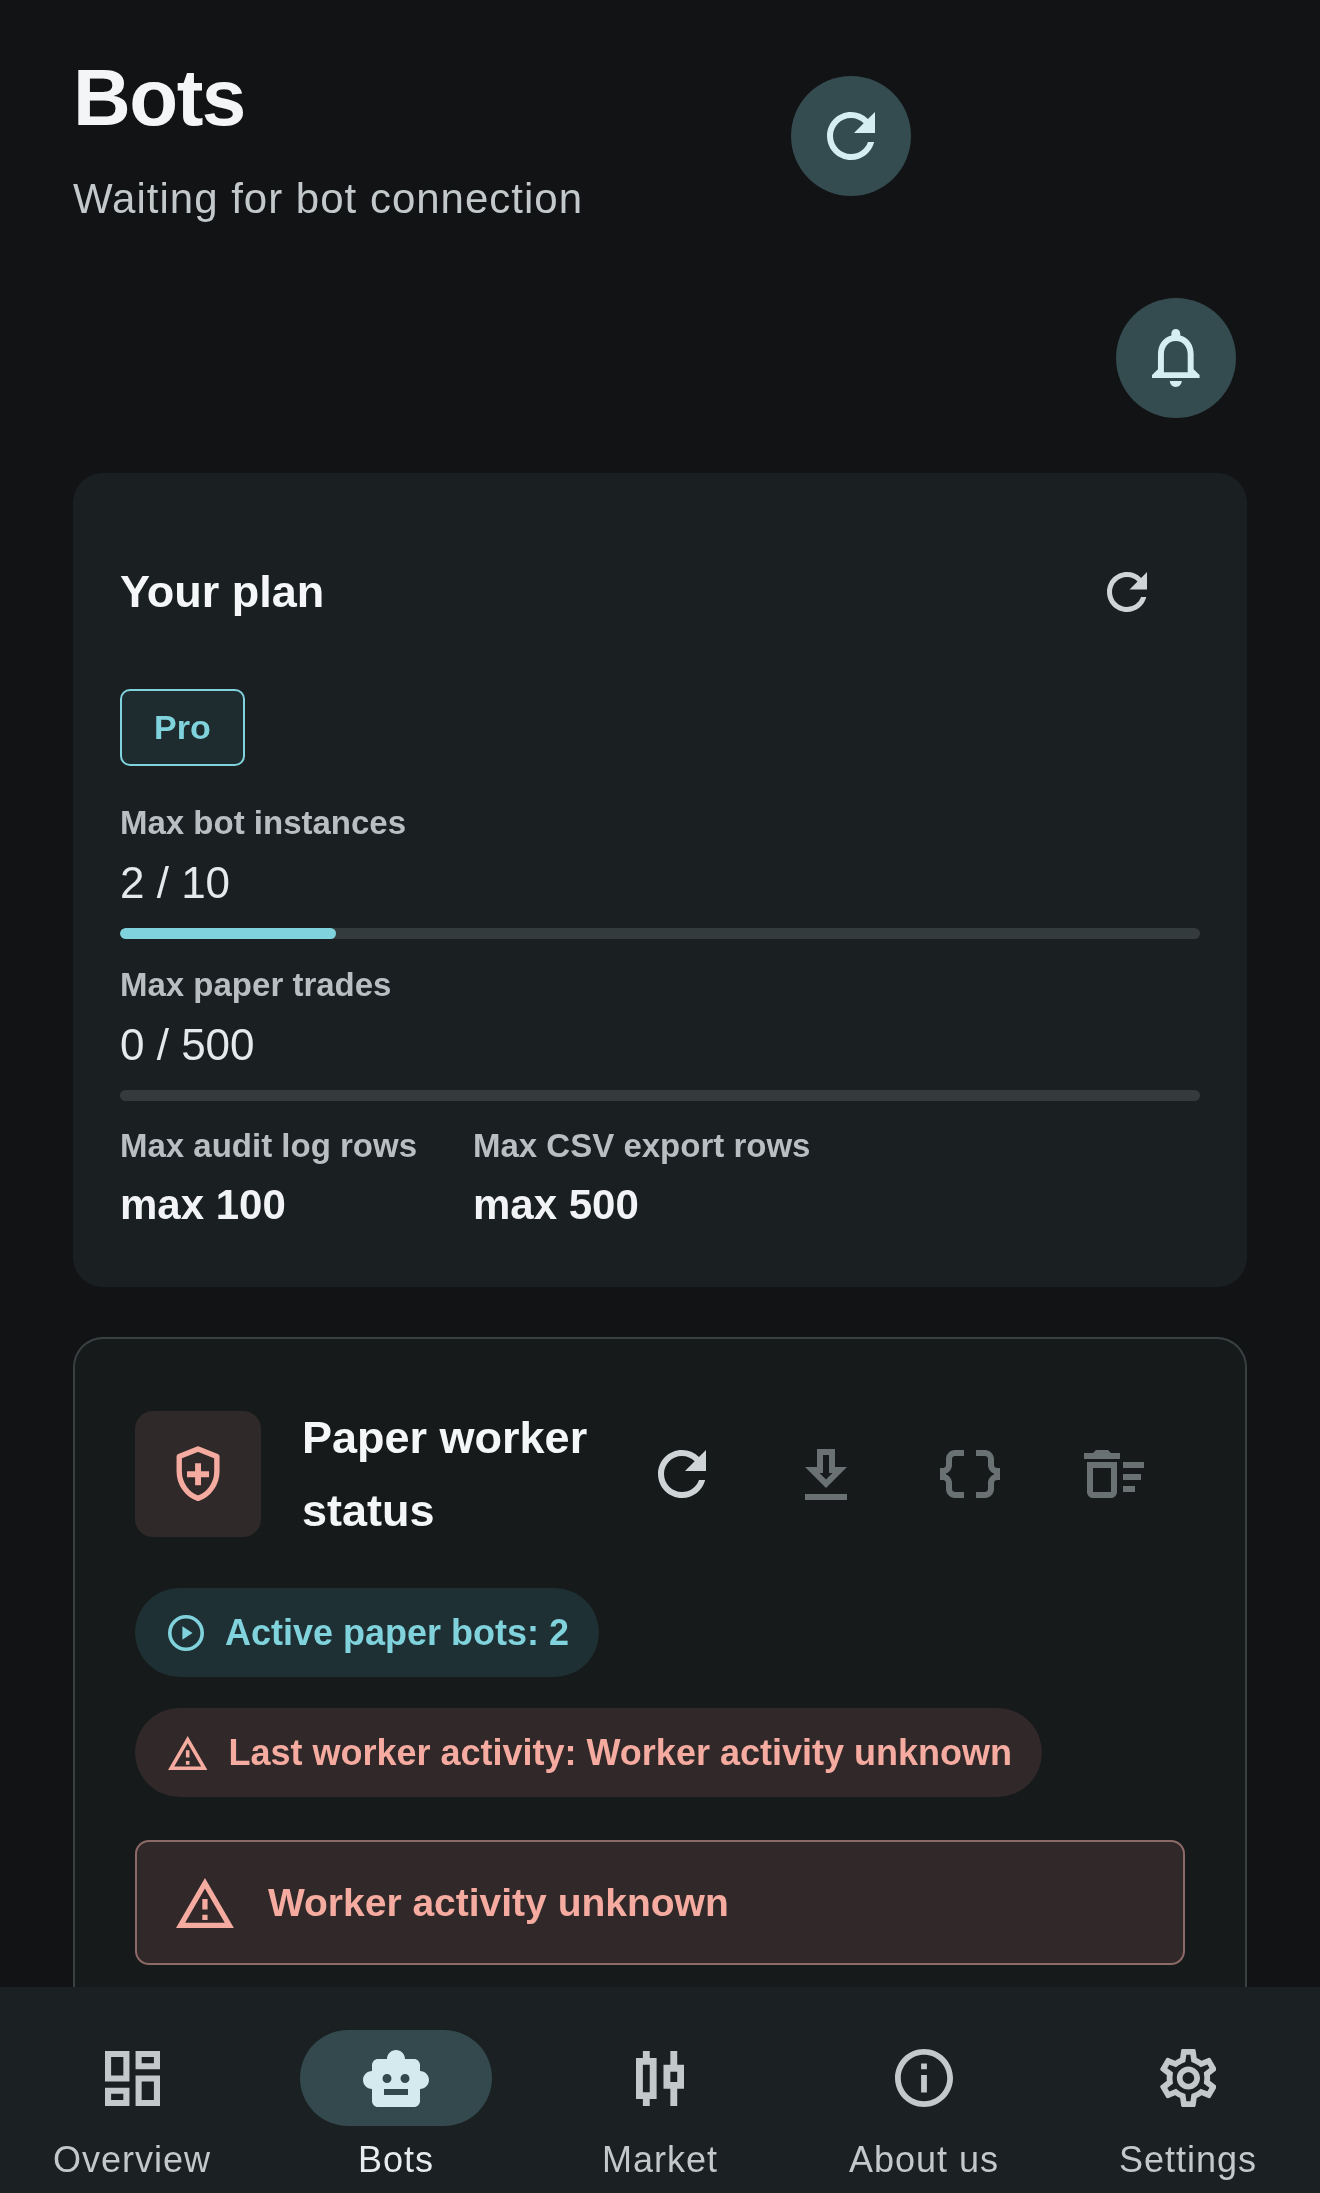 The height and width of the screenshot is (2193, 1320). I want to click on cap-label: Max audit log rows, so click(269, 1146).